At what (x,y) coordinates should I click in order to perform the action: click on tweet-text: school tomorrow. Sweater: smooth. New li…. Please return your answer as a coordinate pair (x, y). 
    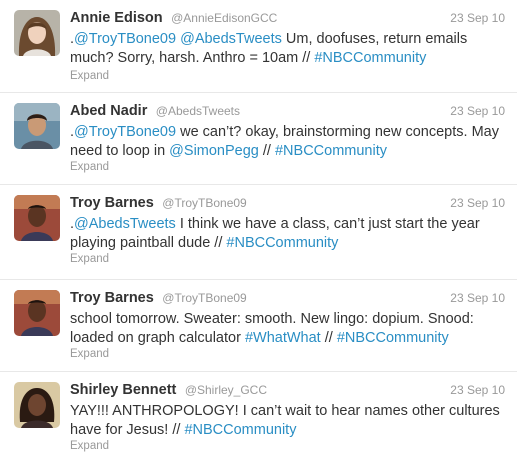
    Looking at the image, I should click on (286, 329).